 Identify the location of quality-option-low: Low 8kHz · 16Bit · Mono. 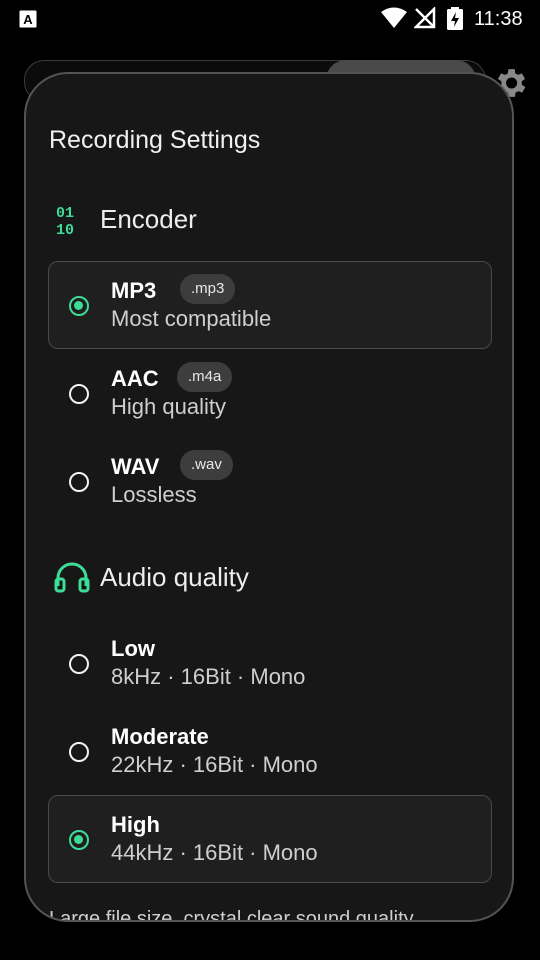
(270, 663).